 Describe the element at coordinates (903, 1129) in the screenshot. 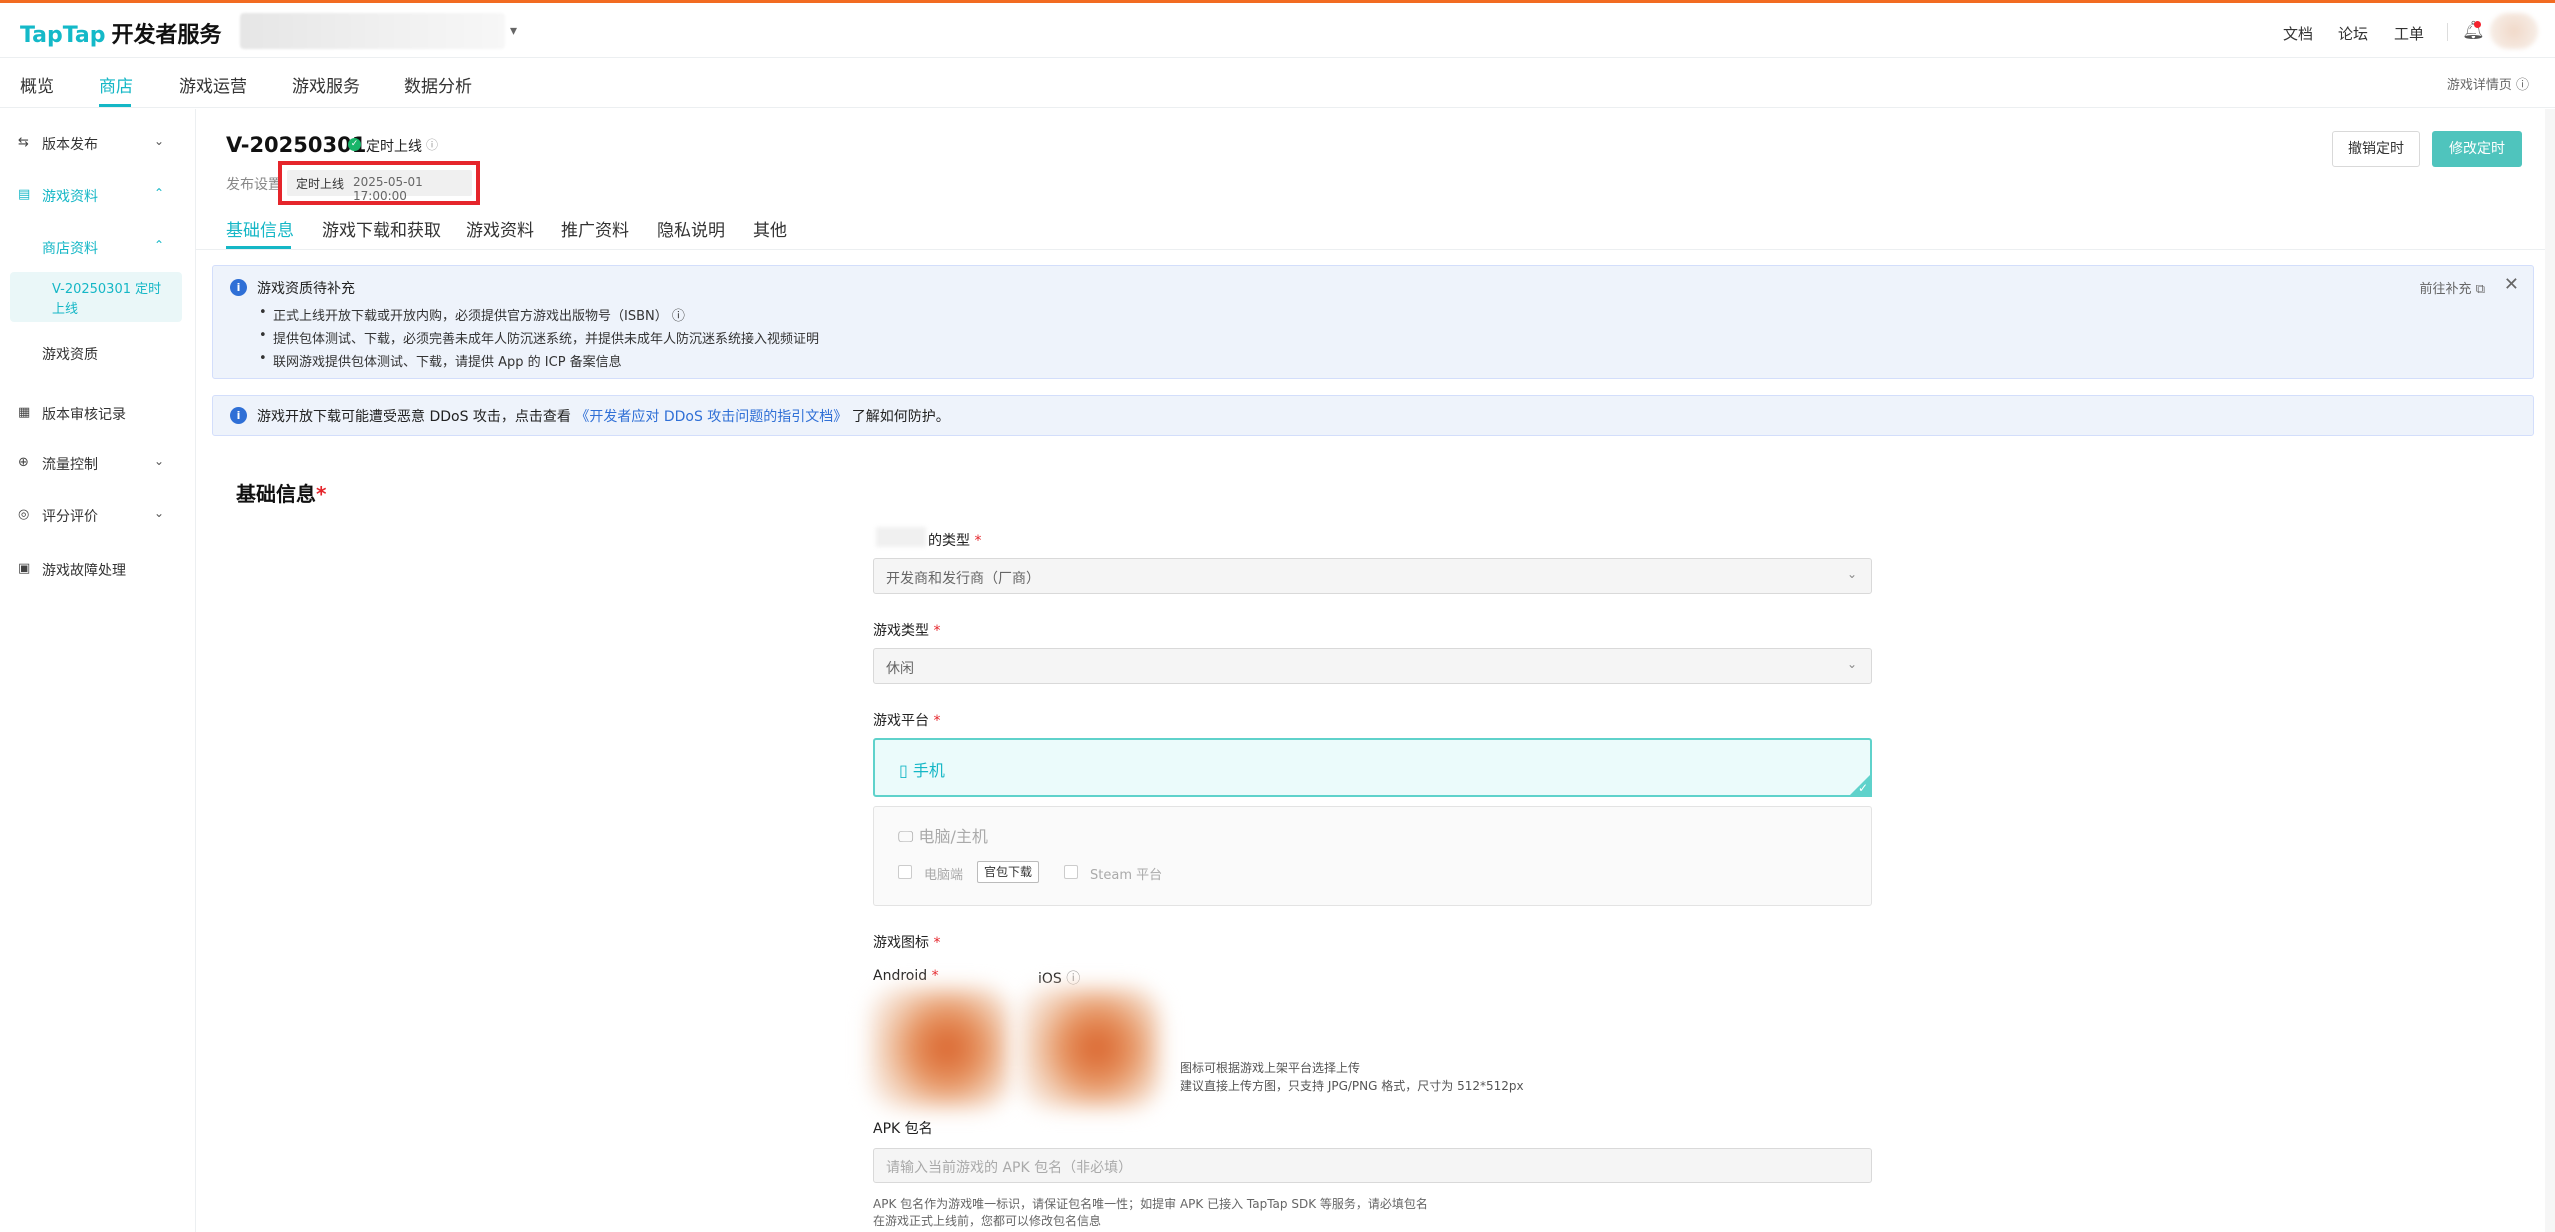

I see `apk-label: APK 包名` at that location.